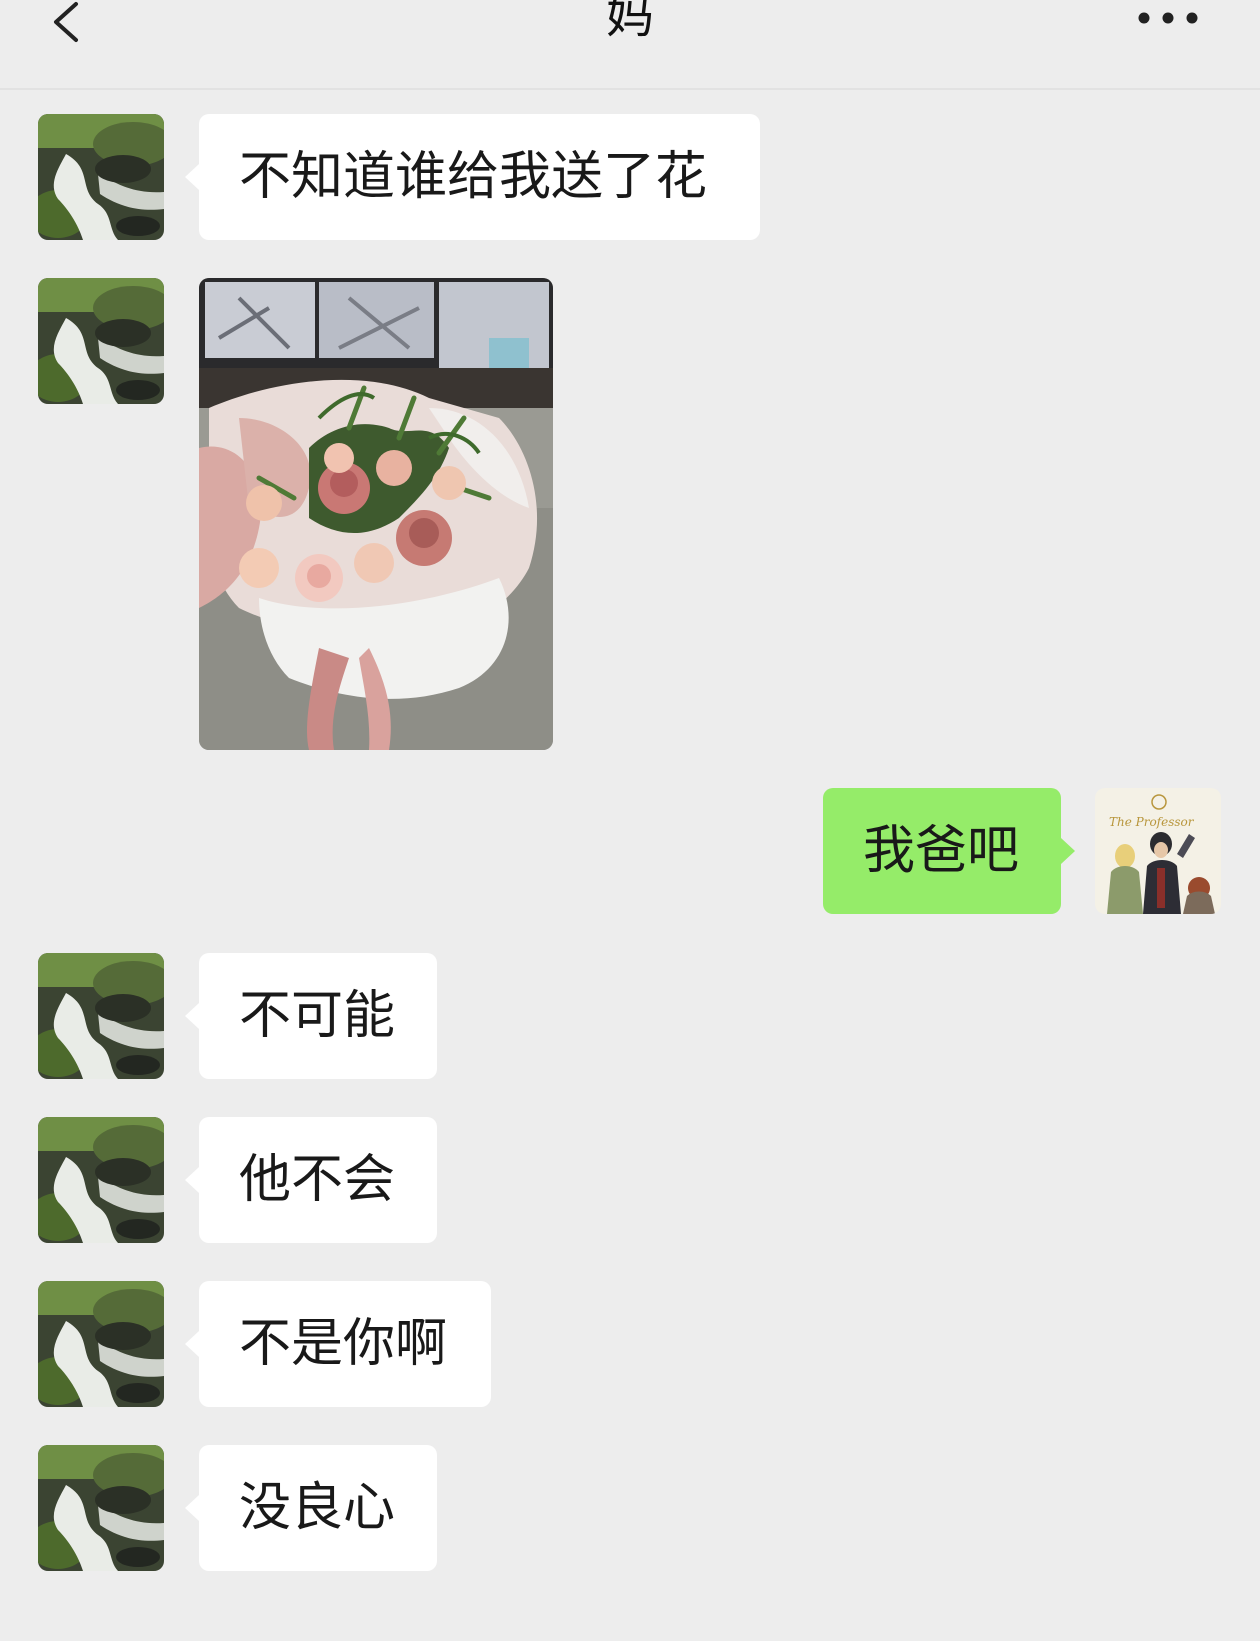  Describe the element at coordinates (317, 1180) in the screenshot. I see `message-text: 他不会` at that location.